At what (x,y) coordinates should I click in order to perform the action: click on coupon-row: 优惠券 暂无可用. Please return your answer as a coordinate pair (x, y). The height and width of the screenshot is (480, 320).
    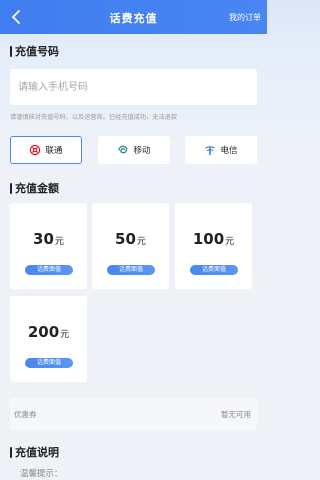
    Looking at the image, I should click on (133, 414).